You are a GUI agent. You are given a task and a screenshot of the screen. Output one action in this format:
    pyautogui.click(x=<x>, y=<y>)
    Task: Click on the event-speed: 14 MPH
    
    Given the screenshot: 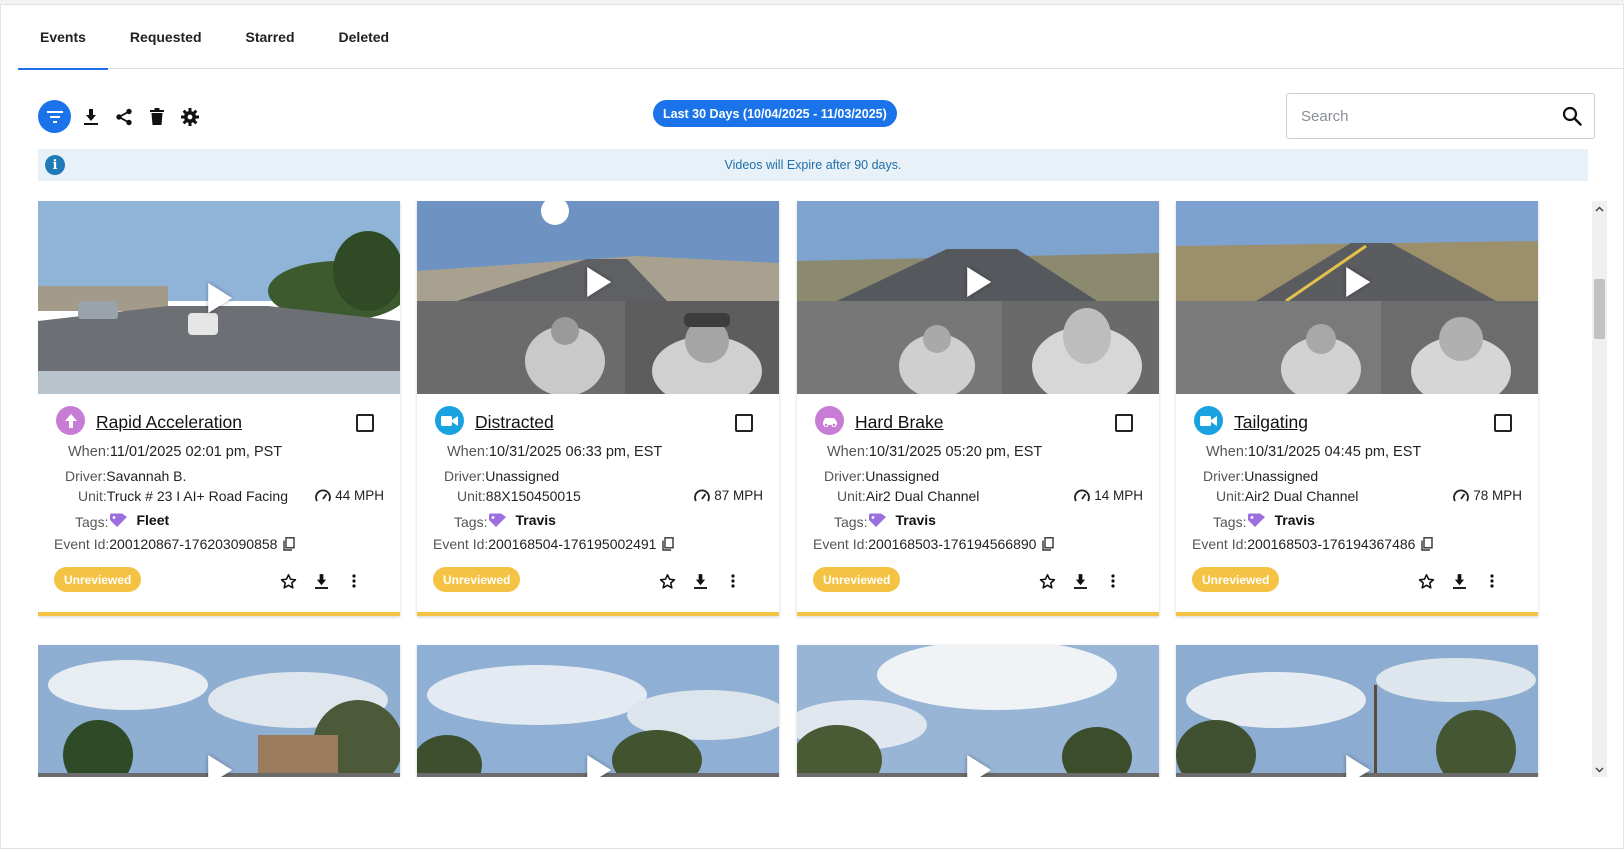 What is the action you would take?
    pyautogui.click(x=1118, y=495)
    